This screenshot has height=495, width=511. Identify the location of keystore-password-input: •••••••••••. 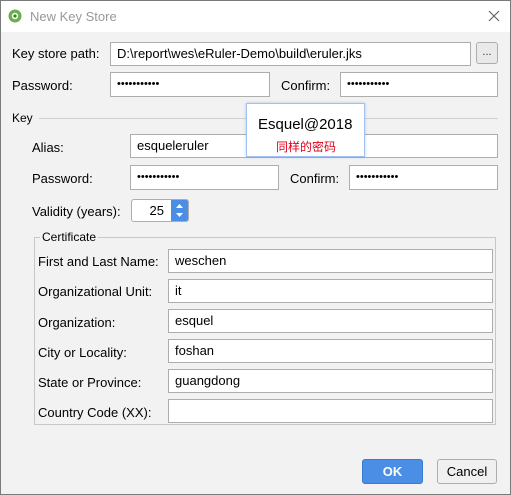
(190, 84).